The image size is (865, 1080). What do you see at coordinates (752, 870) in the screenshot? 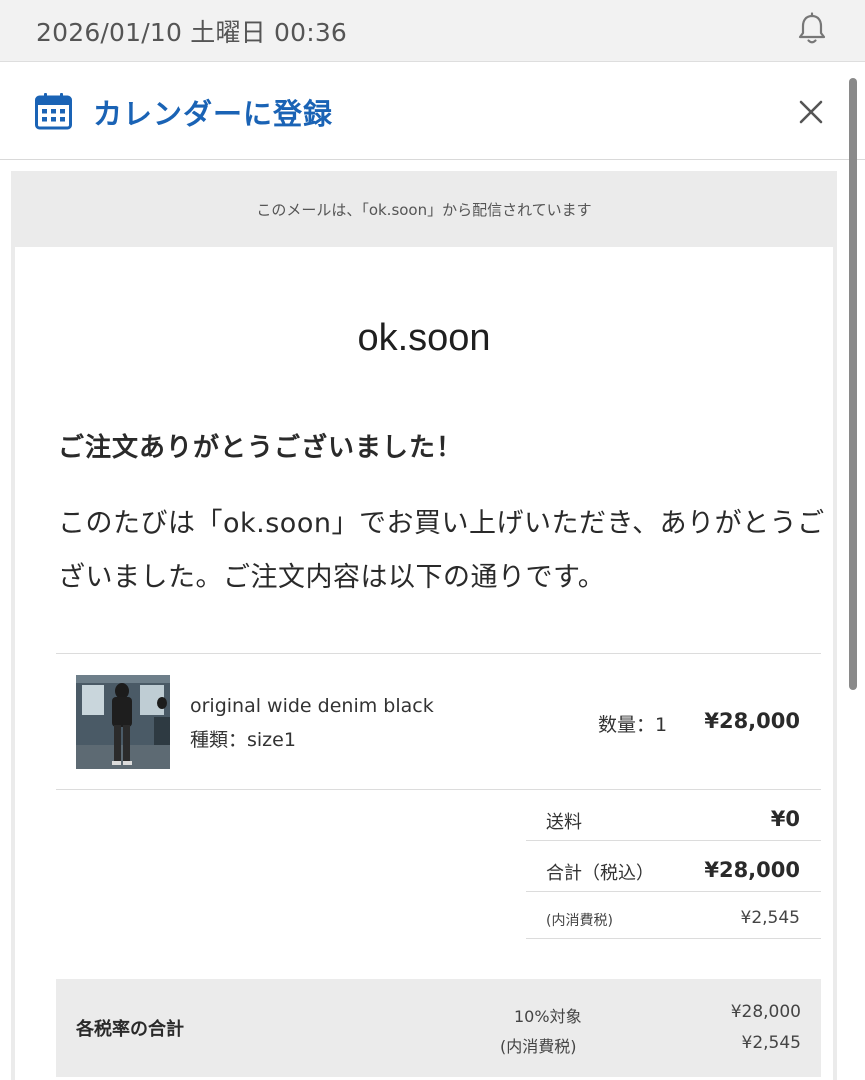
I see `total-value: ¥28,000` at bounding box center [752, 870].